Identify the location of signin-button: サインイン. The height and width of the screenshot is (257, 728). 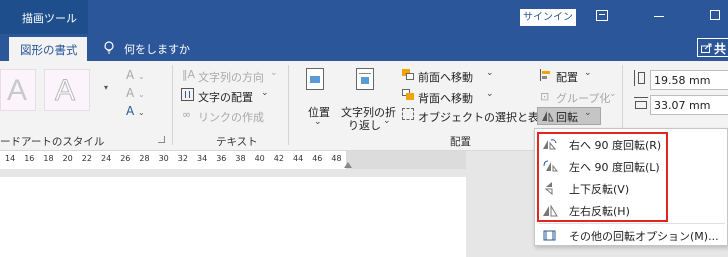
(548, 17).